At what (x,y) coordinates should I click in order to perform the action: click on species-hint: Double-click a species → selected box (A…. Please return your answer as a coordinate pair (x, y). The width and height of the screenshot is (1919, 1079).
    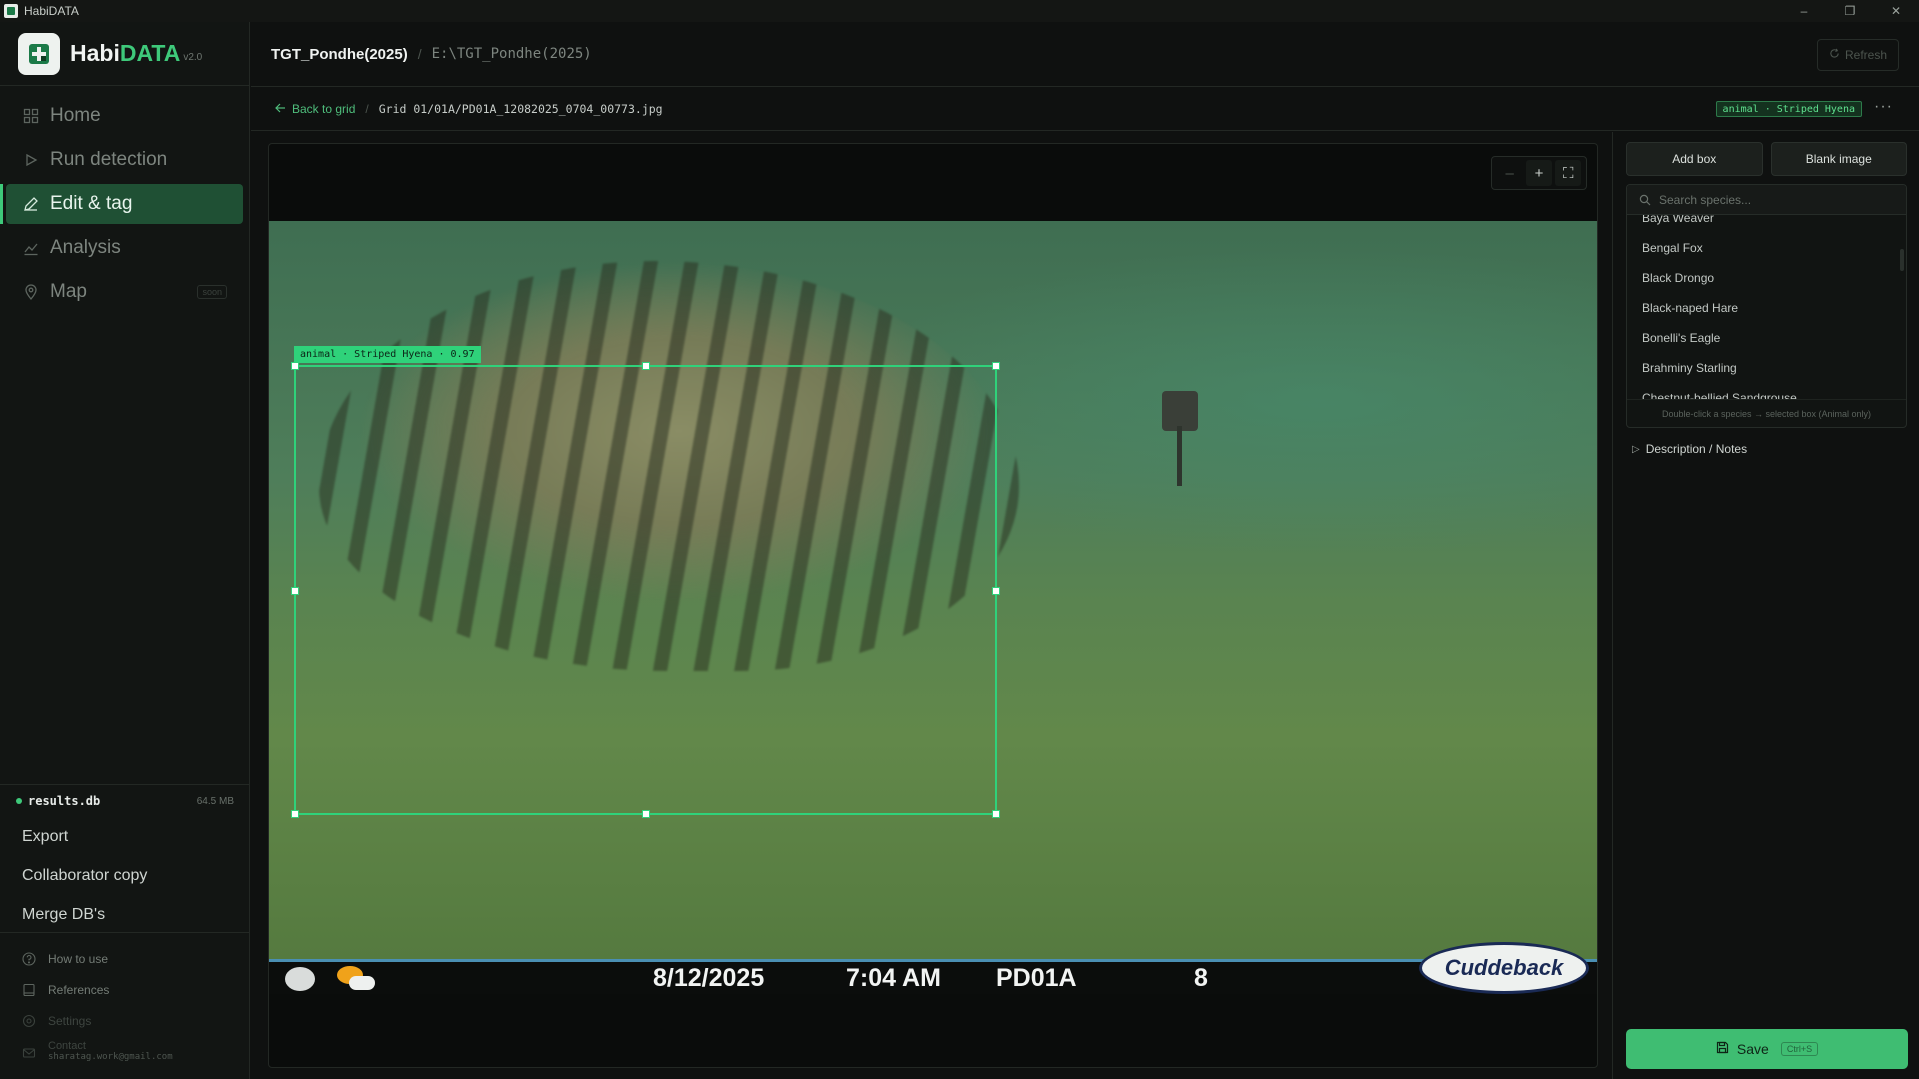
    Looking at the image, I should click on (1766, 413).